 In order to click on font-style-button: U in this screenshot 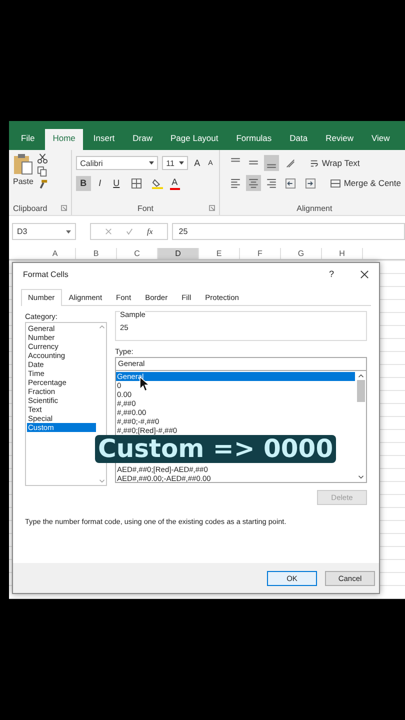, I will do `click(116, 183)`.